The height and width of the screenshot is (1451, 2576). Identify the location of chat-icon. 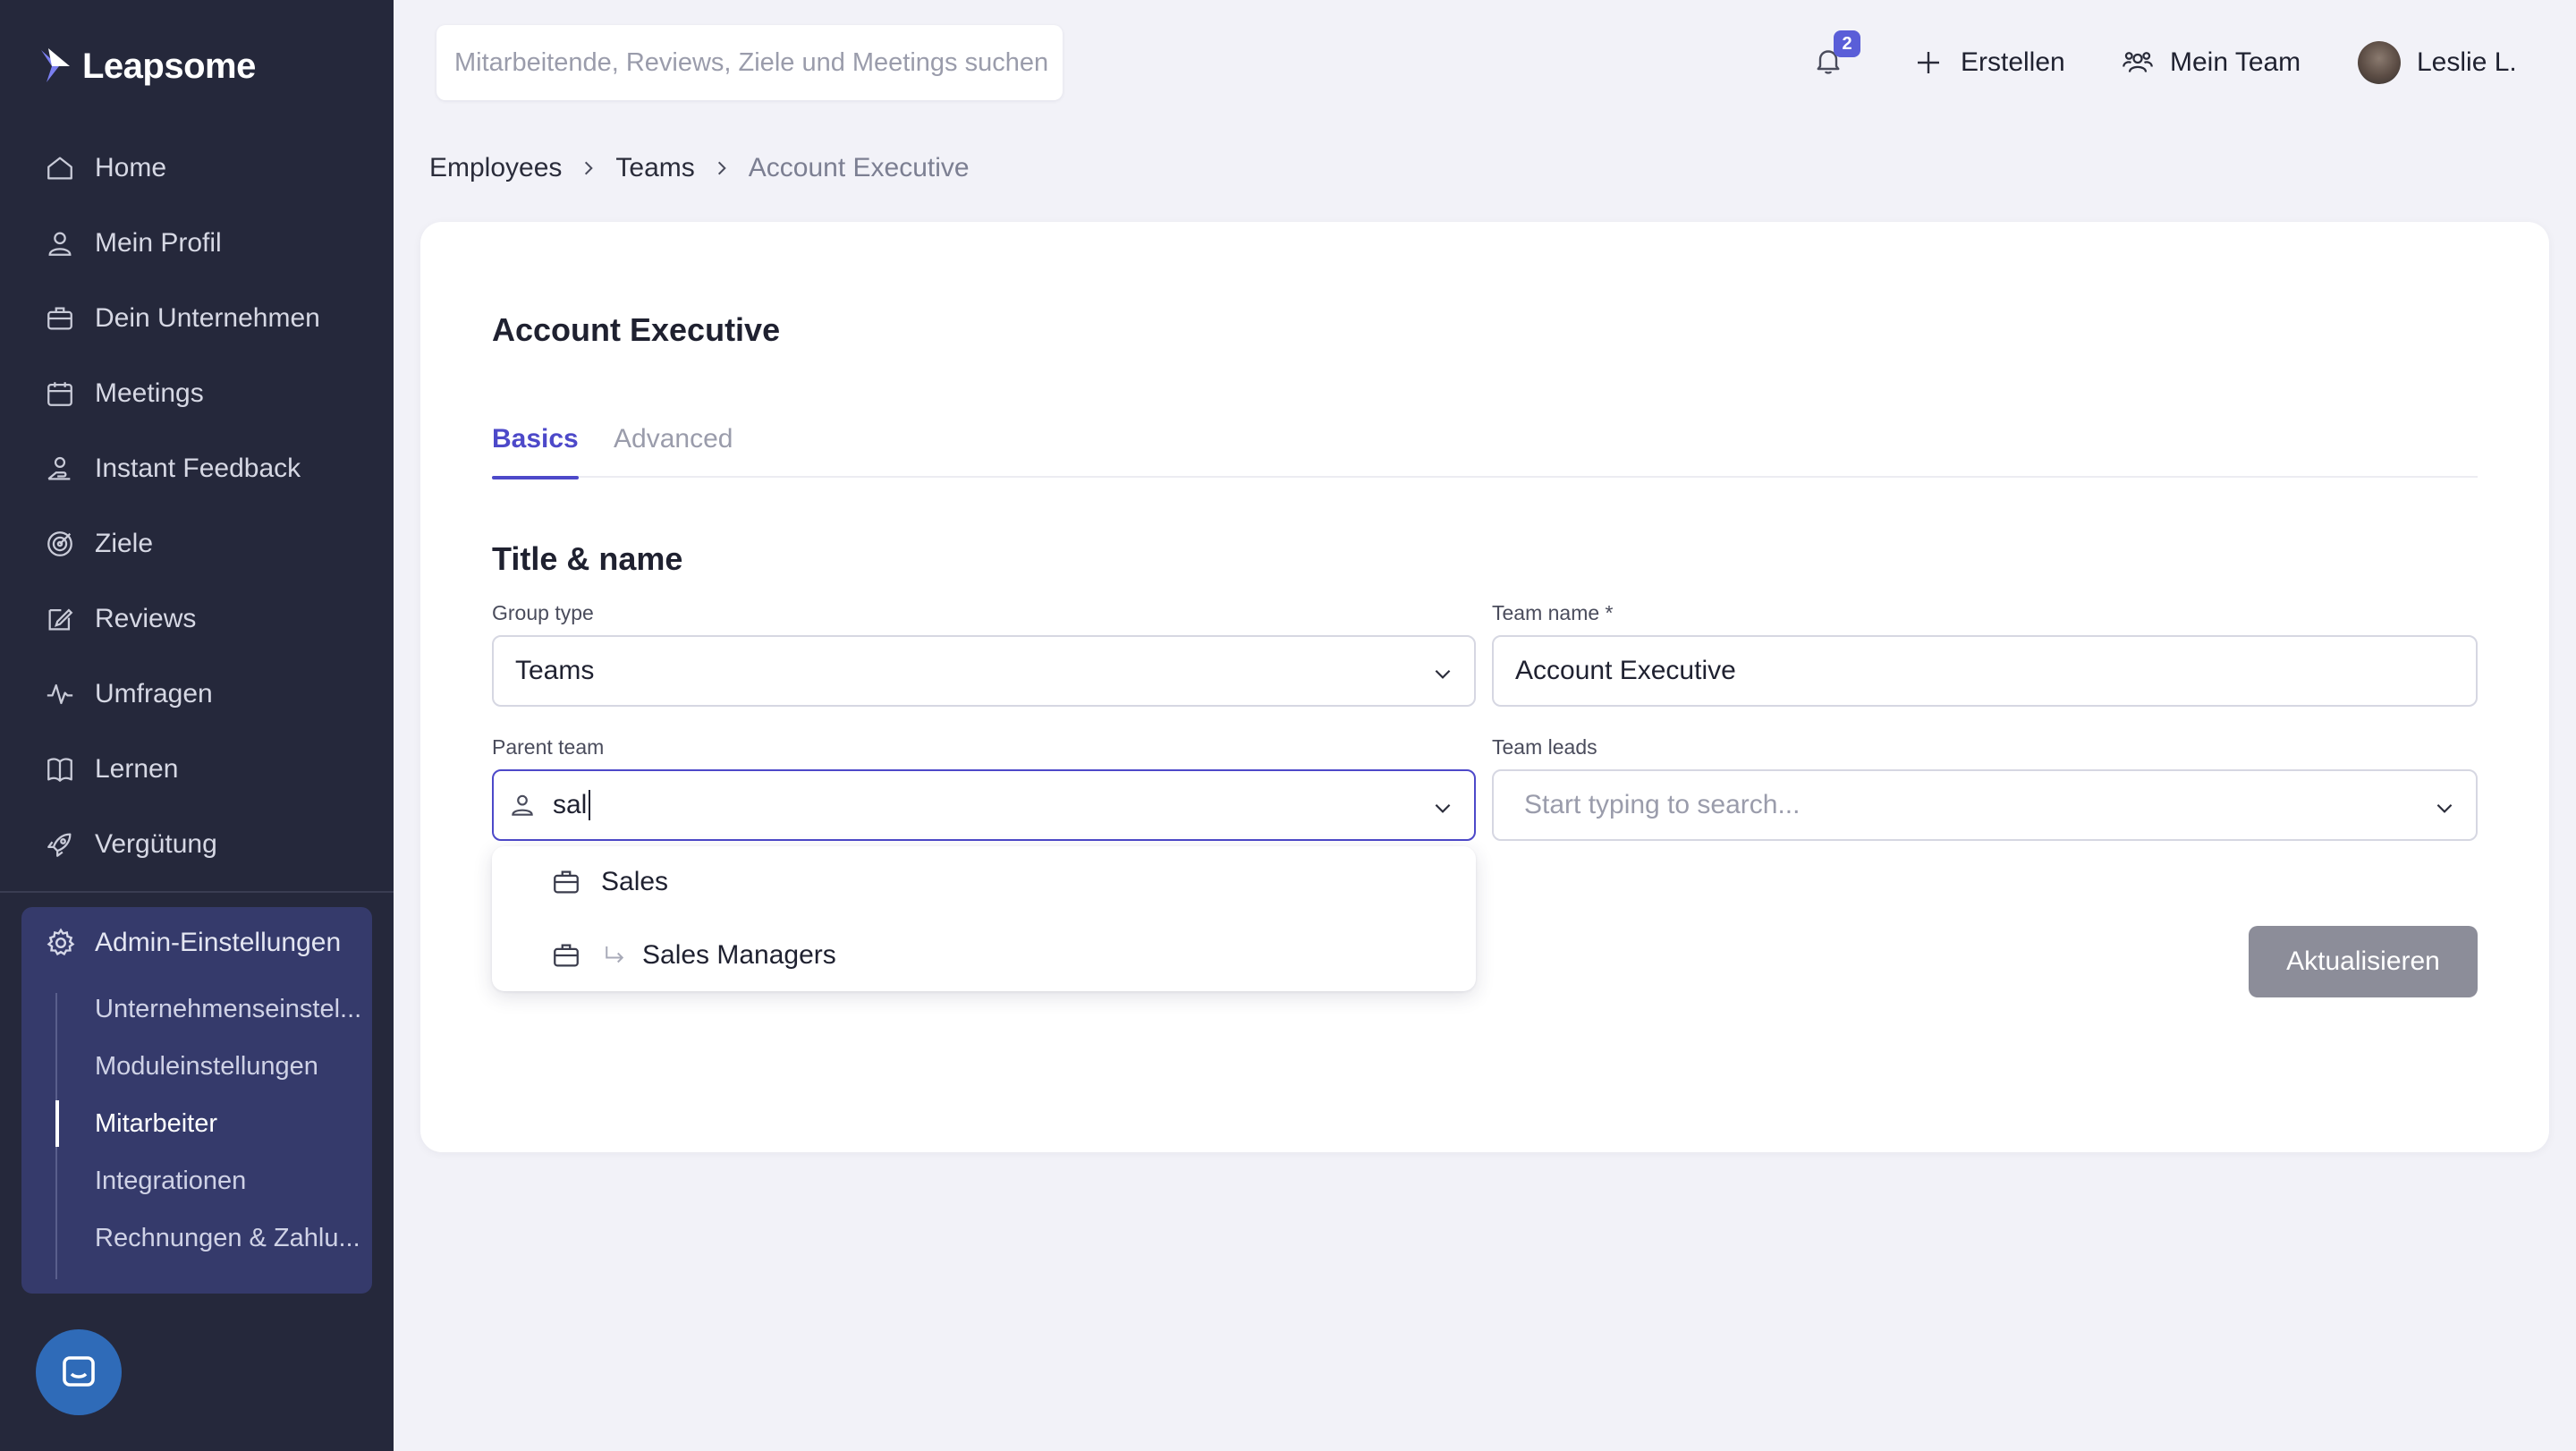
(79, 1371).